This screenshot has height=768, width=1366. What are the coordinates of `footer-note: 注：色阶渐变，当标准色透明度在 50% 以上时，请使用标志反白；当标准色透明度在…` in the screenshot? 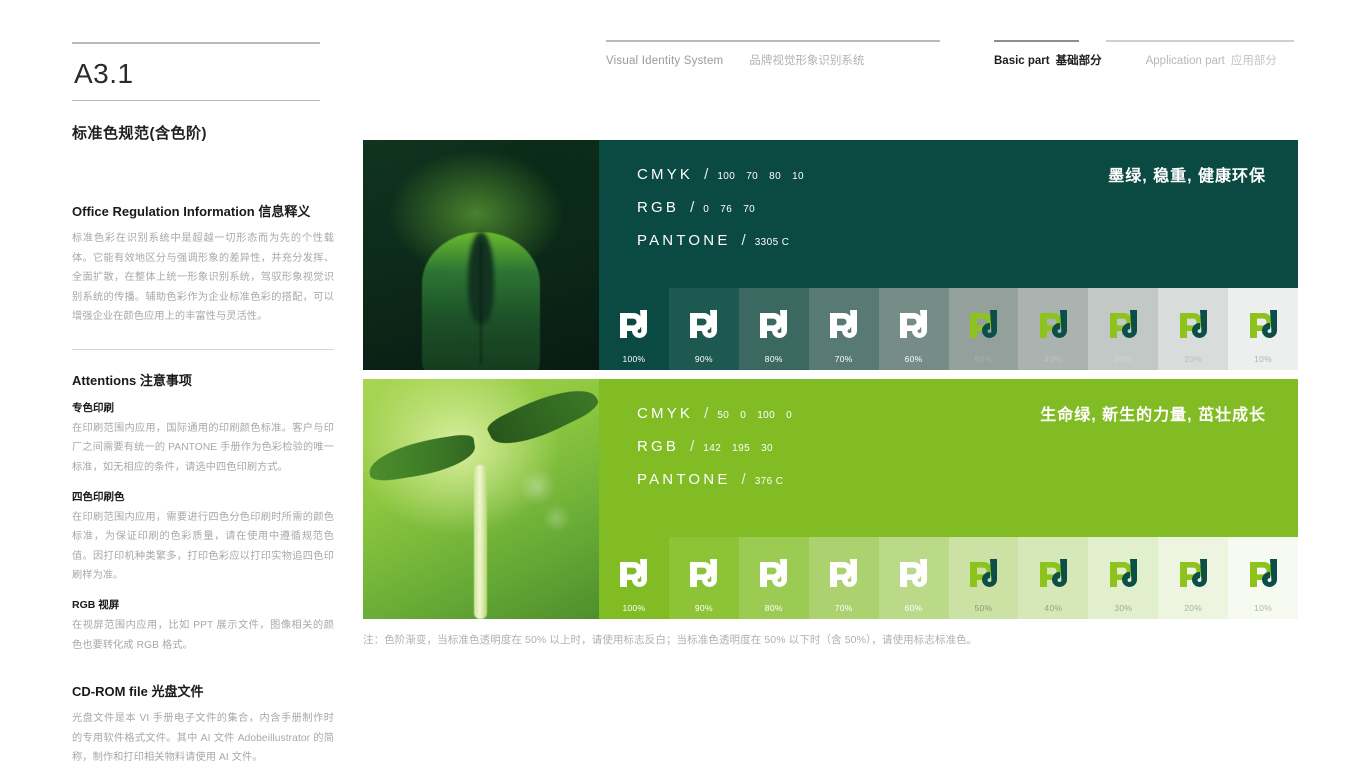 It's located at (670, 640).